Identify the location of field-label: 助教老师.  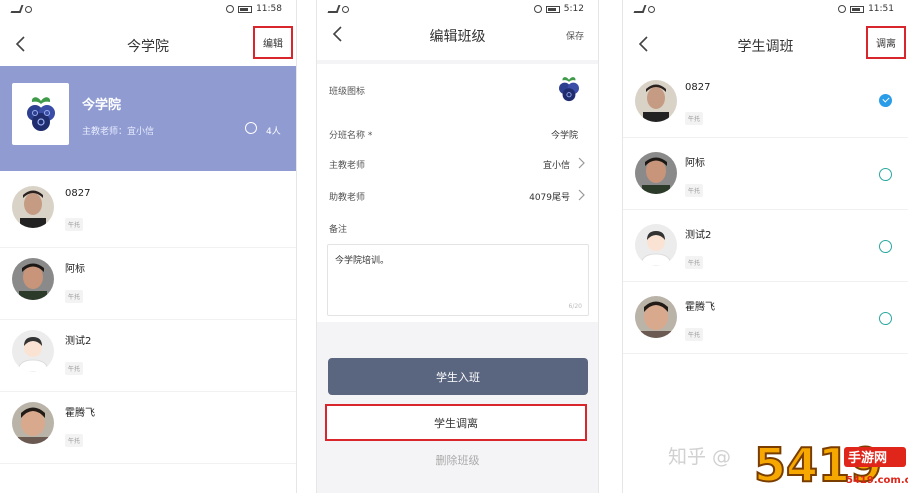
(347, 198).